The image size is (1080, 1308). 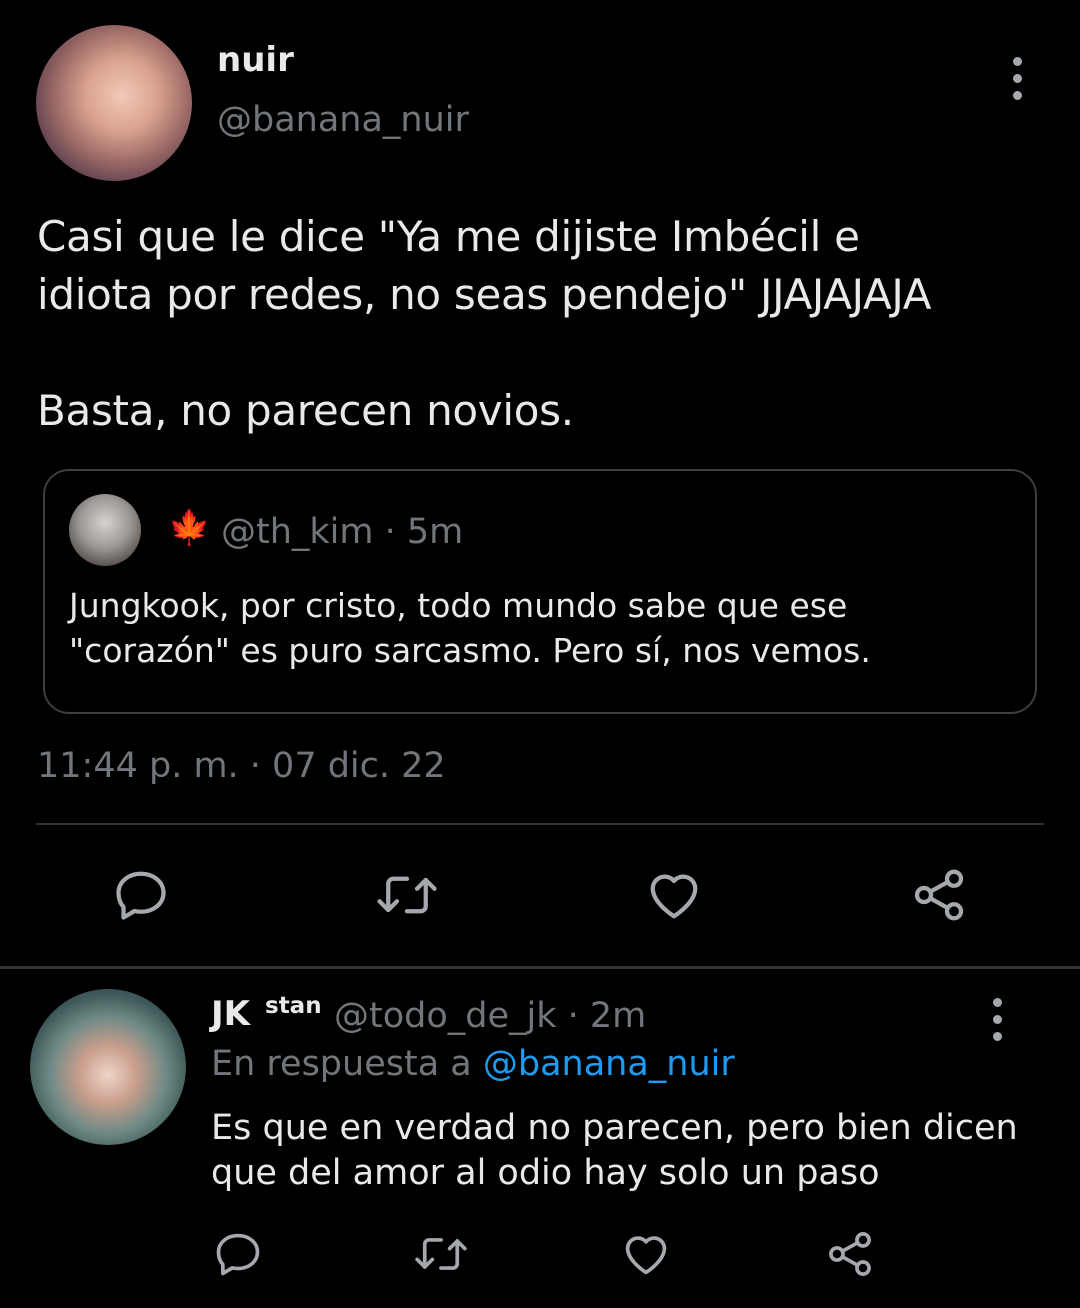 What do you see at coordinates (540, 967) in the screenshot?
I see `section-divider` at bounding box center [540, 967].